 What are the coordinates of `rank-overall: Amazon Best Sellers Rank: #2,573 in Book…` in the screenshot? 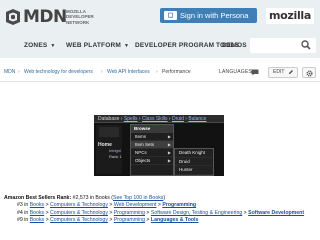 It's located at (85, 198).